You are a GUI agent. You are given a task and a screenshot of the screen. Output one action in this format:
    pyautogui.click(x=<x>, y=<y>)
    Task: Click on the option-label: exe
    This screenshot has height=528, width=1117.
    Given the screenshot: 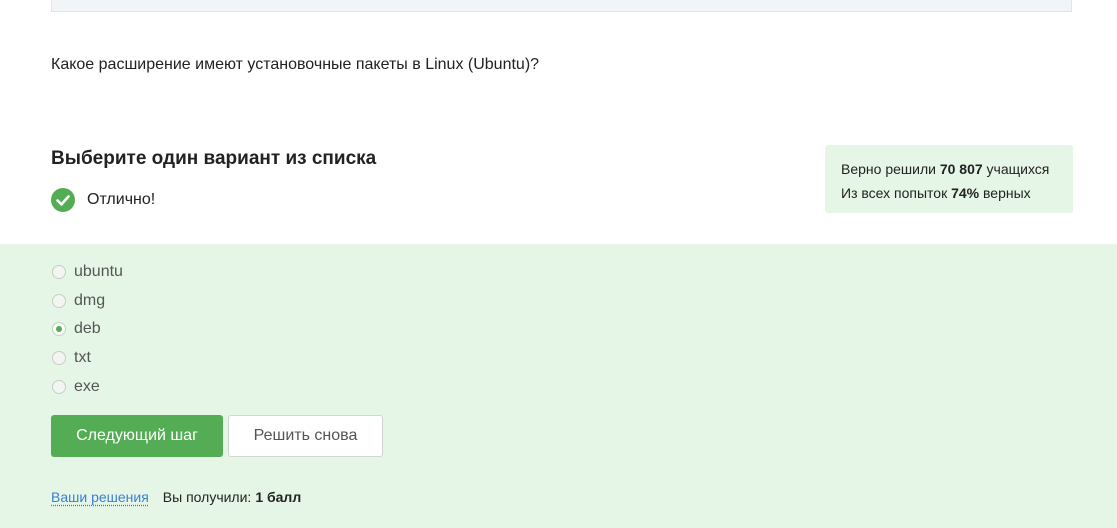 What is the action you would take?
    pyautogui.click(x=87, y=386)
    